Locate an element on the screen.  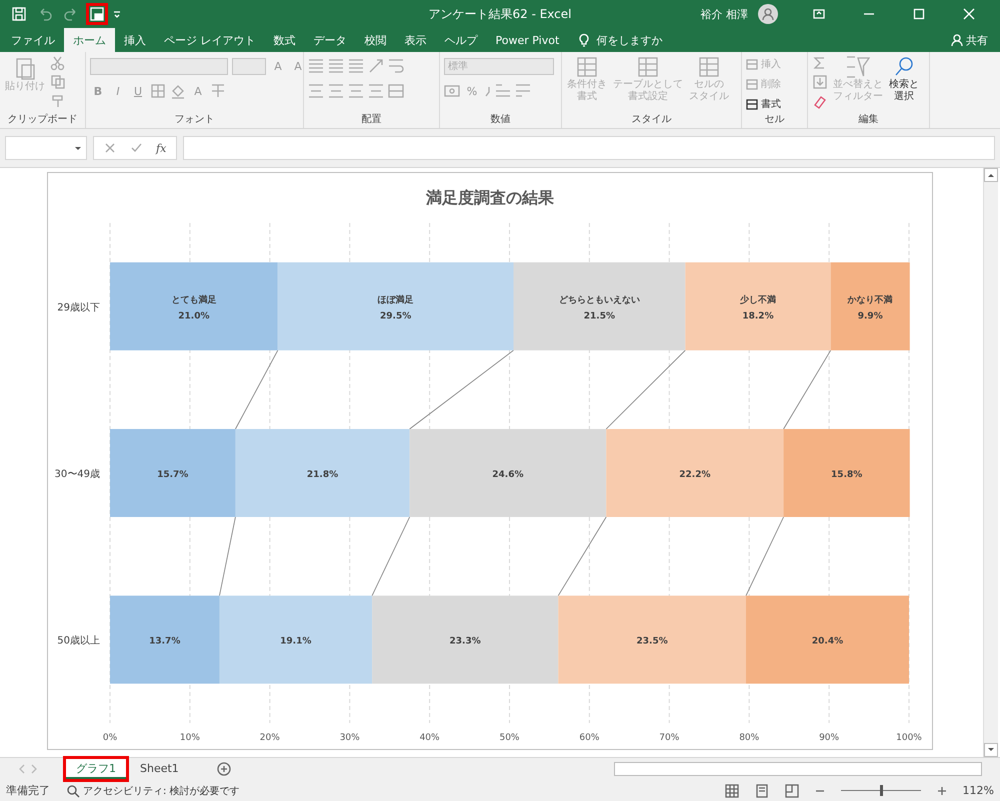
phonetic-icon is located at coordinates (218, 91).